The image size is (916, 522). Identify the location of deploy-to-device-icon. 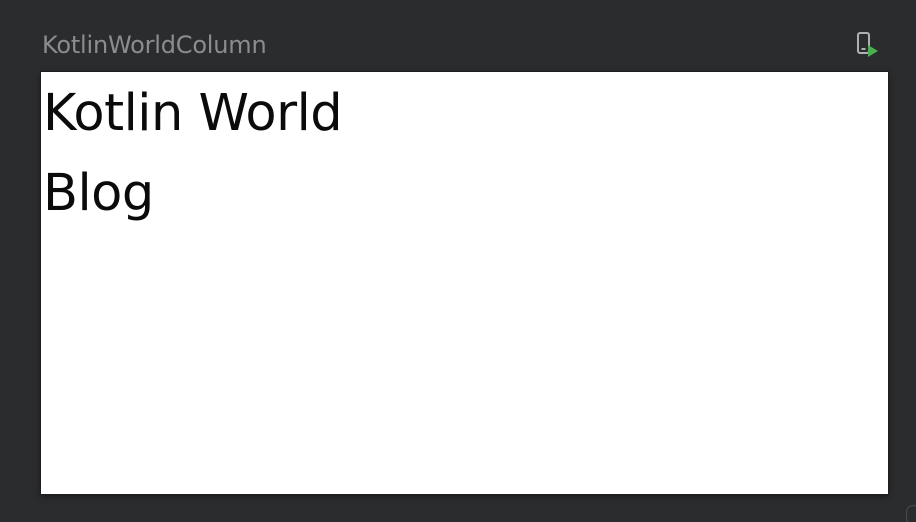
(867, 44).